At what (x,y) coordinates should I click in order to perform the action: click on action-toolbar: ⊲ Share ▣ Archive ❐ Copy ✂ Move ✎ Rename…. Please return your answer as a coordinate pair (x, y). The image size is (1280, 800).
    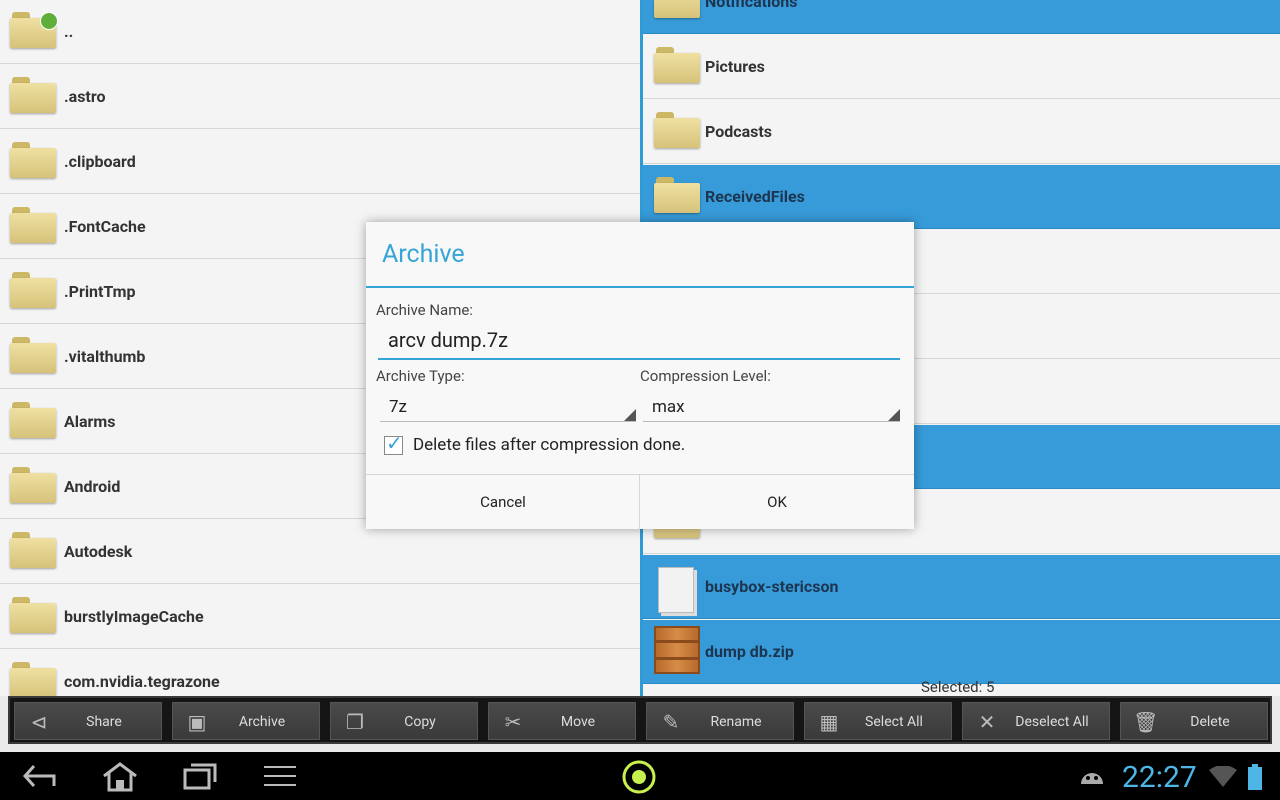
    Looking at the image, I should click on (640, 720).